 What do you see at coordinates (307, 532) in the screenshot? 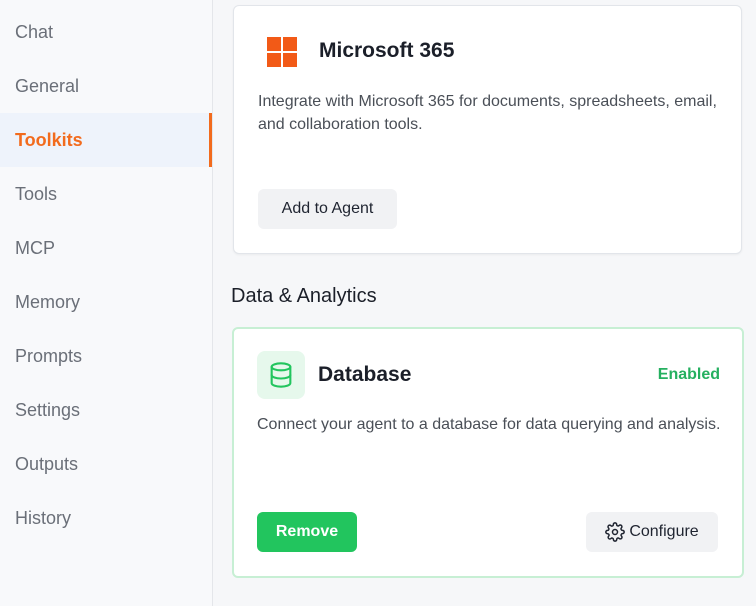
I see `remove-button: Remove` at bounding box center [307, 532].